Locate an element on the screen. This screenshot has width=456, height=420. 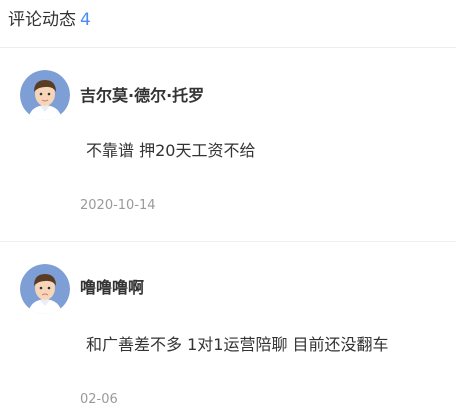
comment-date: 2020-10-14 is located at coordinates (118, 205).